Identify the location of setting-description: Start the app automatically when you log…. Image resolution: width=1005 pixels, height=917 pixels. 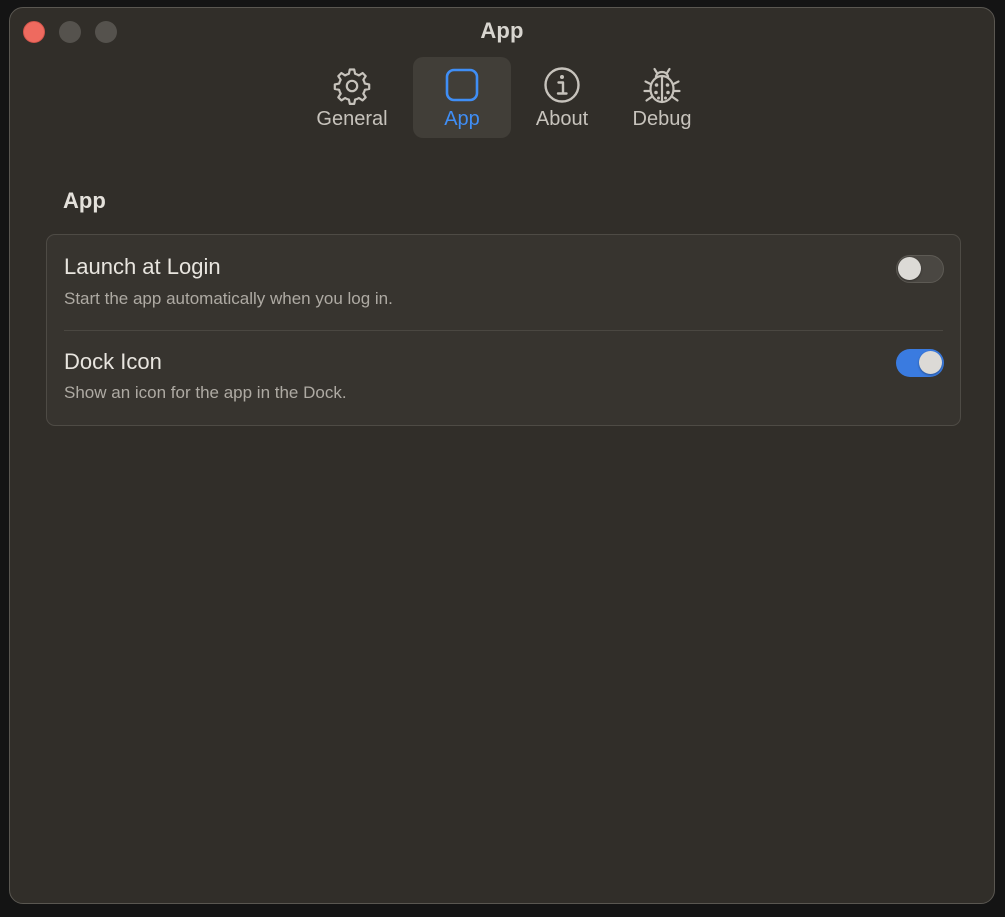
(228, 298).